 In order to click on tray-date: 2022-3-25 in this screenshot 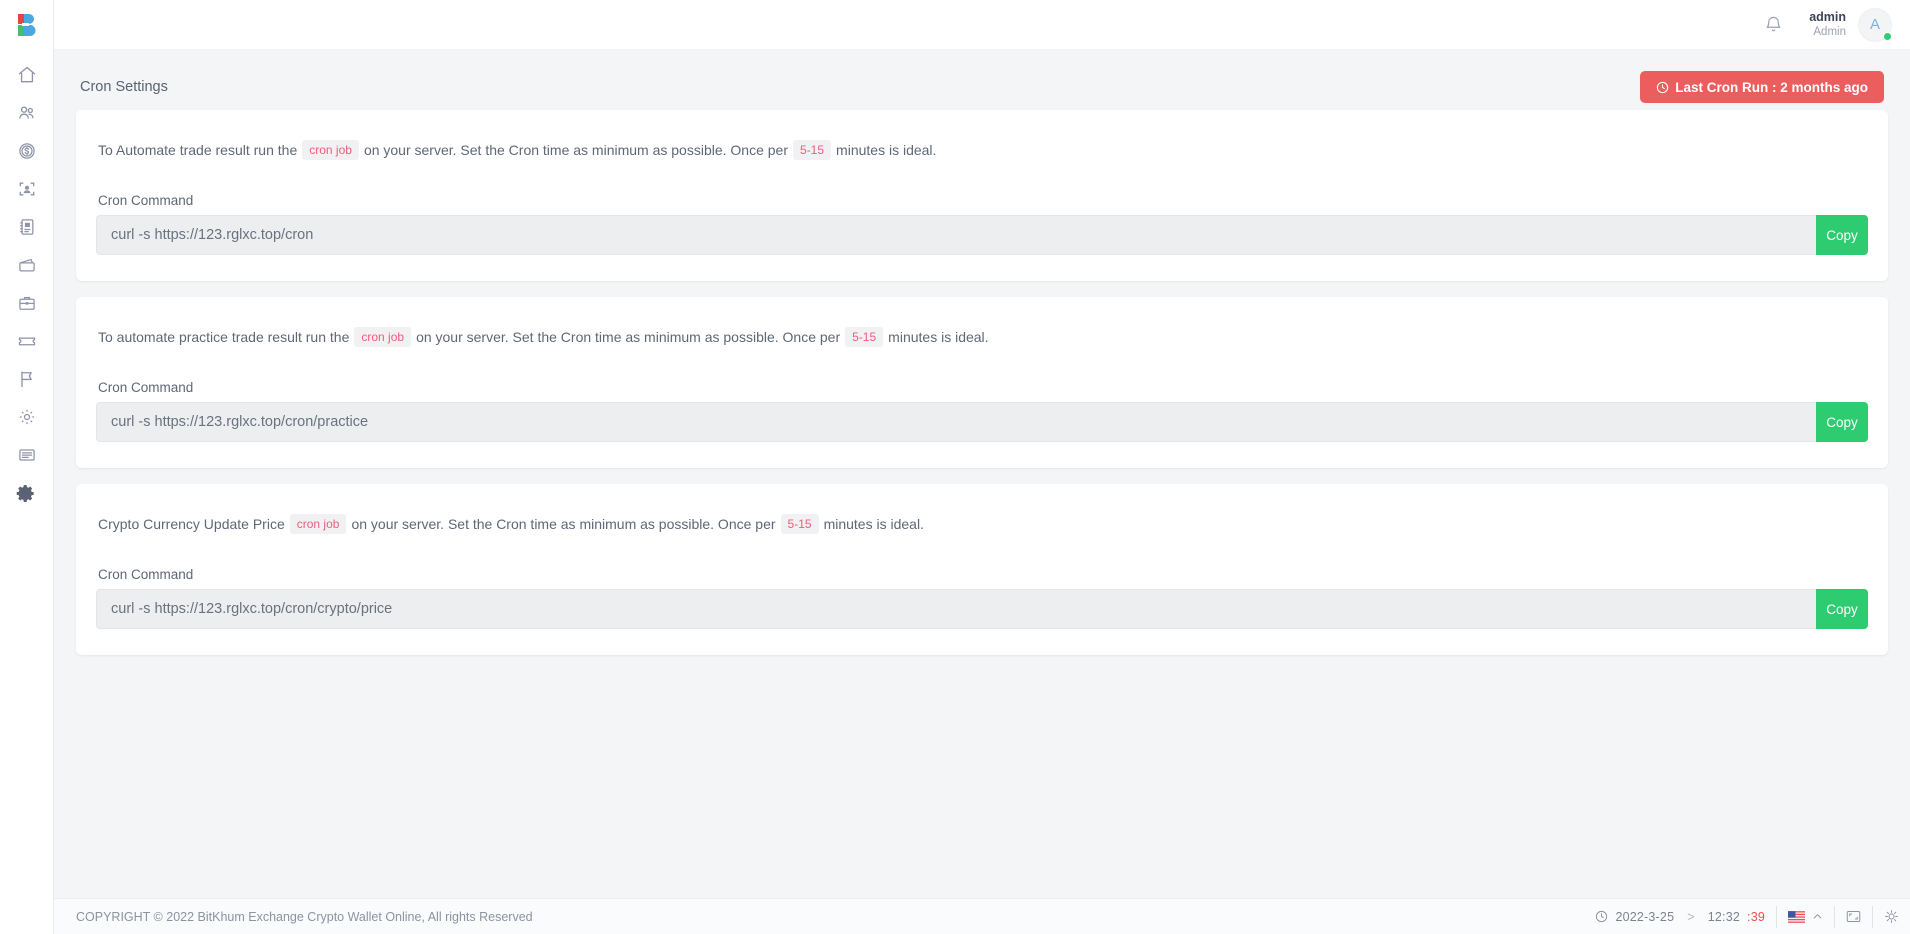, I will do `click(1645, 916)`.